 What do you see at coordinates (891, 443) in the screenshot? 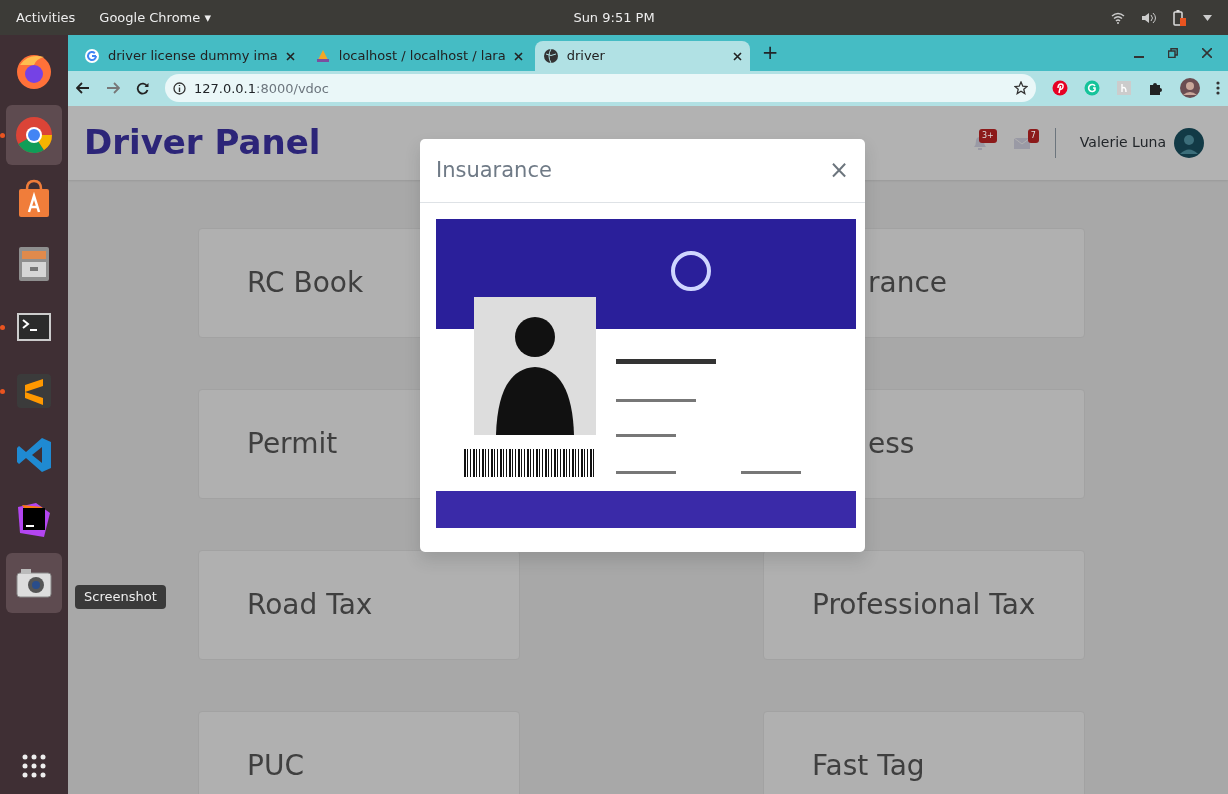
I see `card-label: ess` at bounding box center [891, 443].